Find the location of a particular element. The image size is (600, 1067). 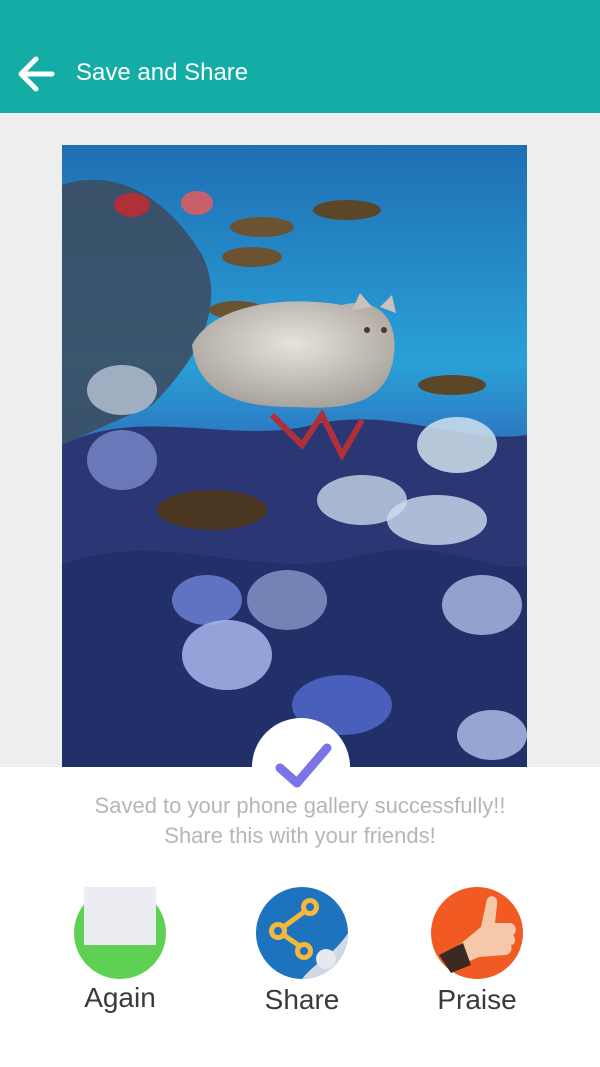

app-bar: Save and Share is located at coordinates (300, 56).